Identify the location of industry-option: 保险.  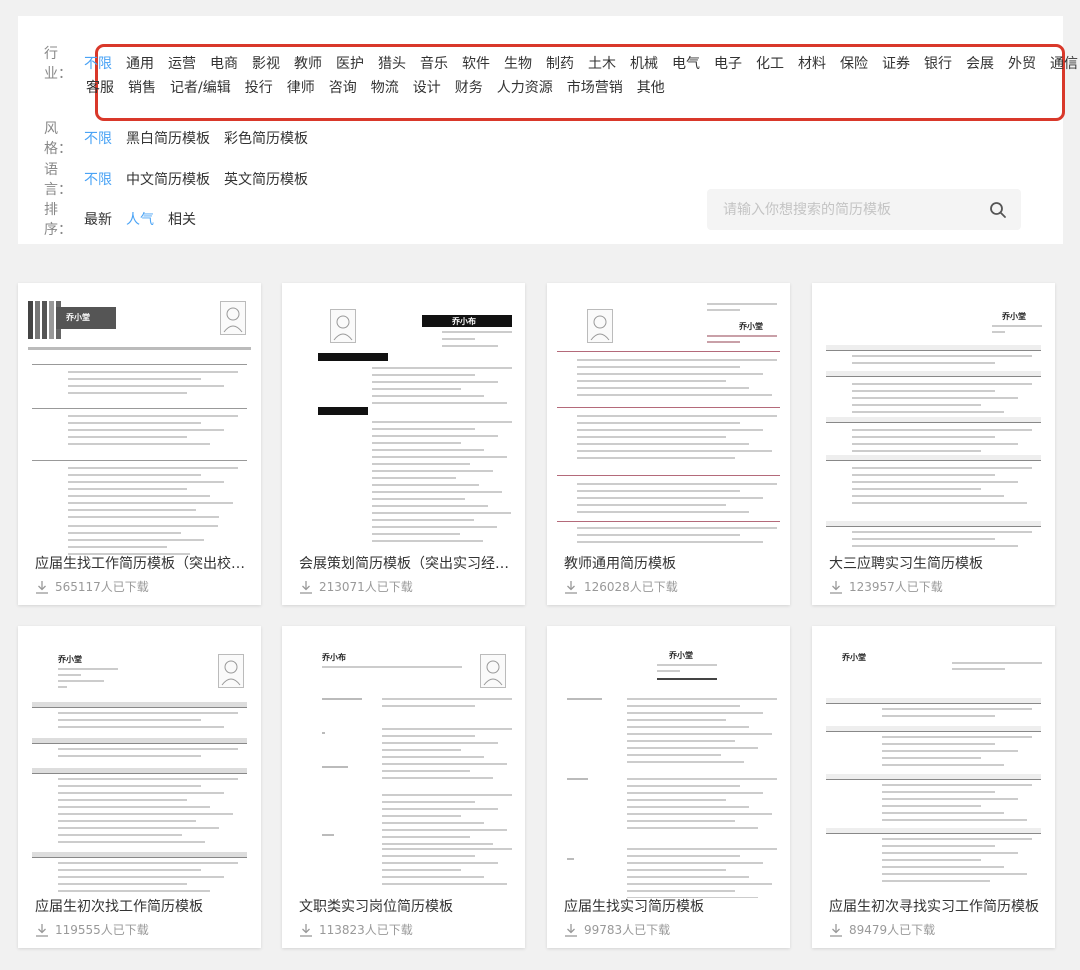
(854, 63).